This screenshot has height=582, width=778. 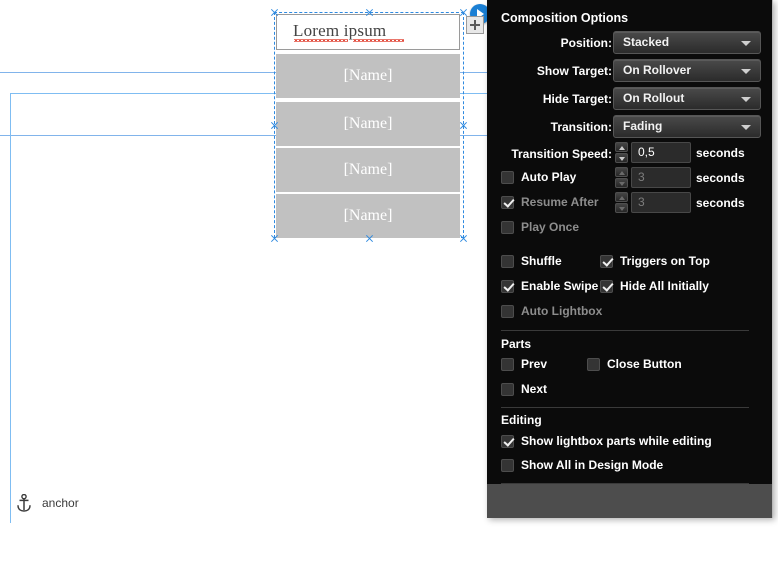 I want to click on triggers-on-top-checkbox: Triggers on Top, so click(x=655, y=261).